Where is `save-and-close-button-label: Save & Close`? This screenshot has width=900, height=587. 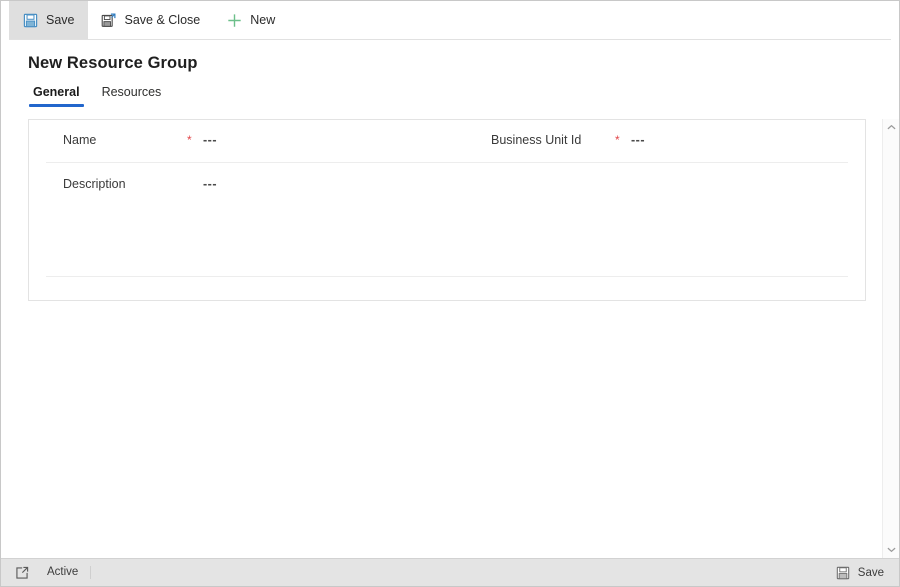 save-and-close-button-label: Save & Close is located at coordinates (162, 20).